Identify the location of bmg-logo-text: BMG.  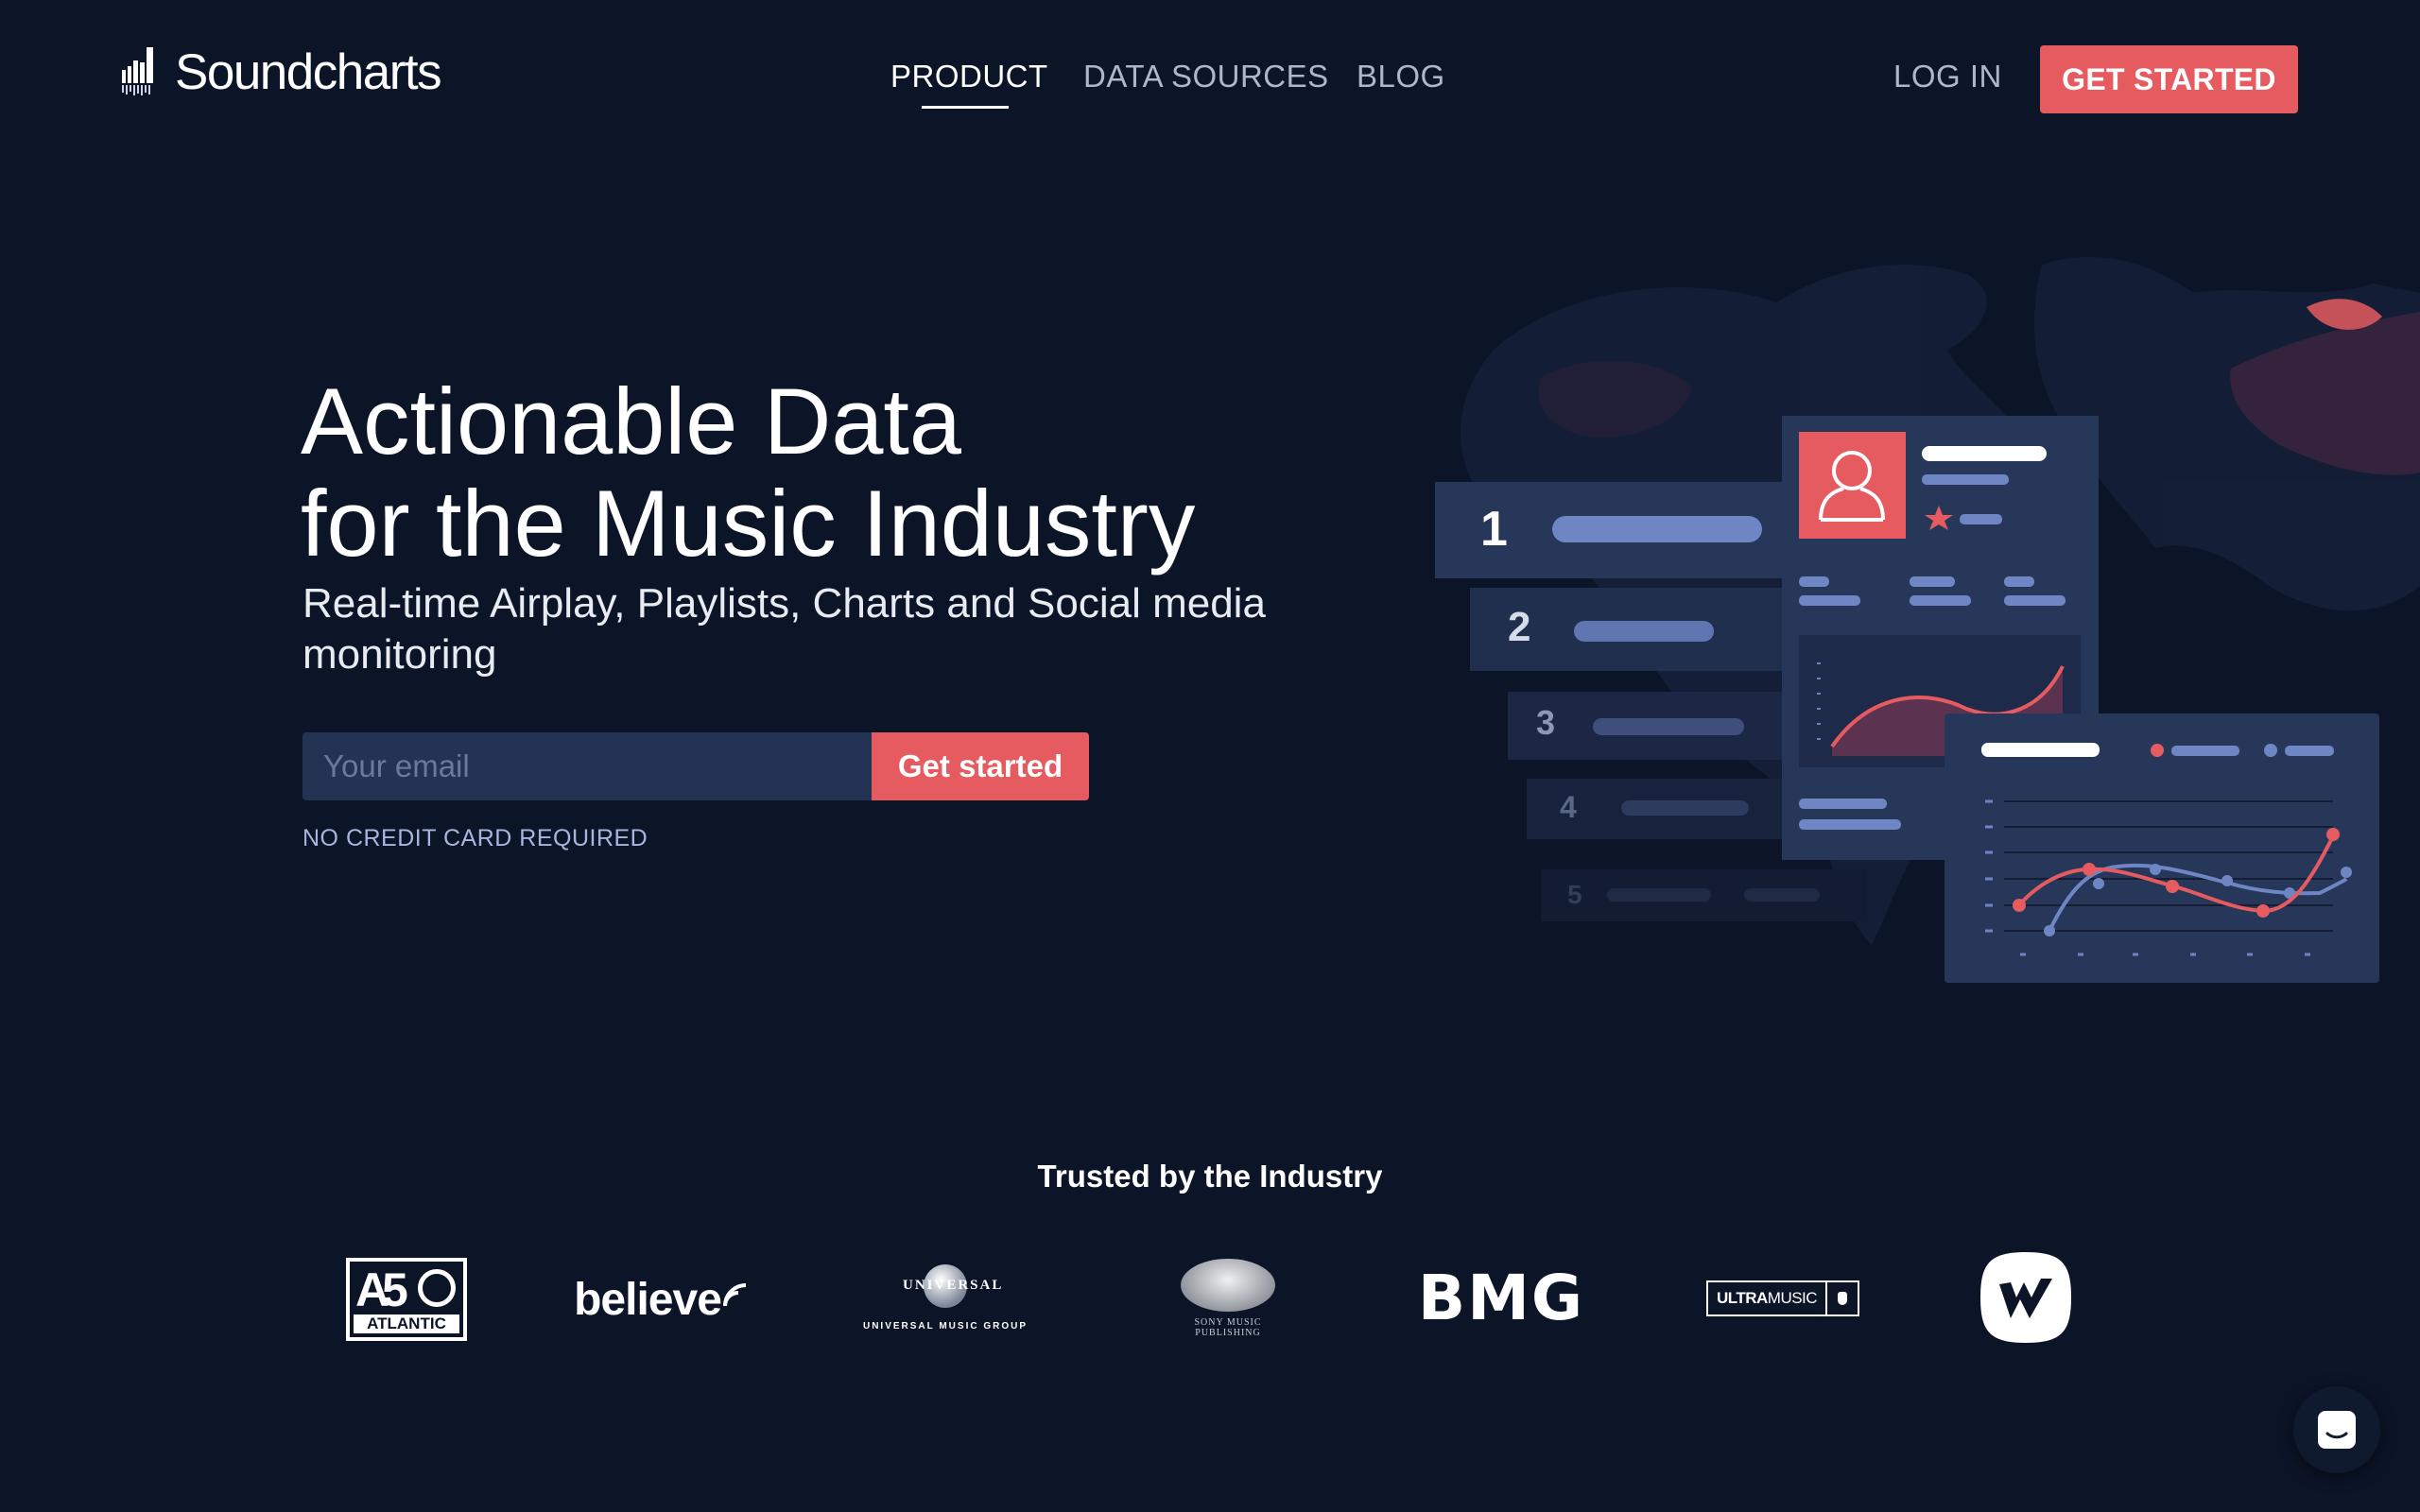
(1501, 1297).